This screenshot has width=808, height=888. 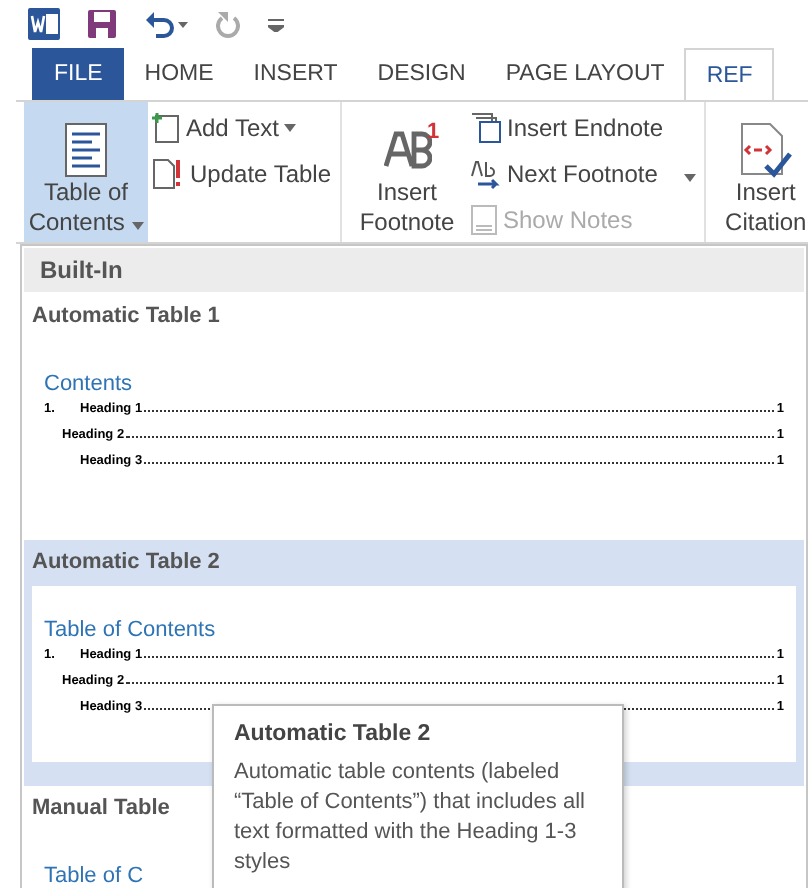 I want to click on tooltip-title: Automatic Table 2, so click(x=333, y=734).